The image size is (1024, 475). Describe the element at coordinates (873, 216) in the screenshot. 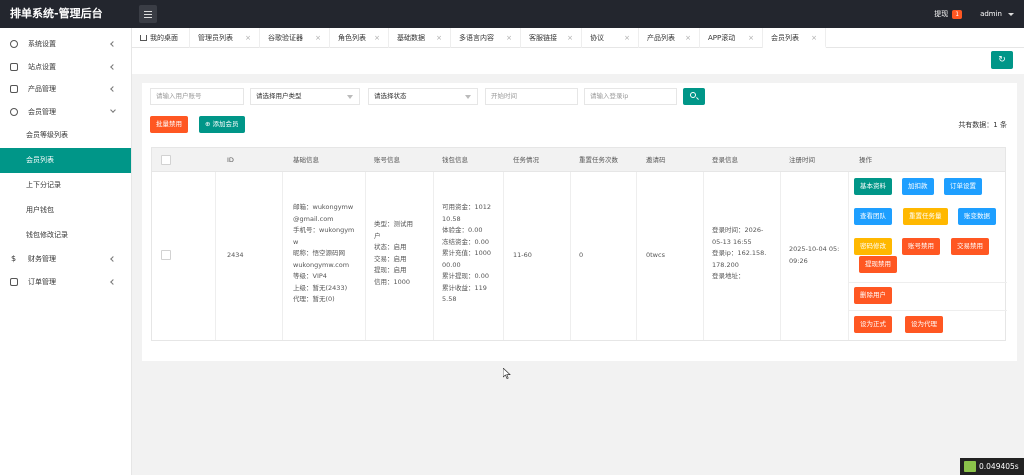

I see `view-team-button: 查看团队` at that location.